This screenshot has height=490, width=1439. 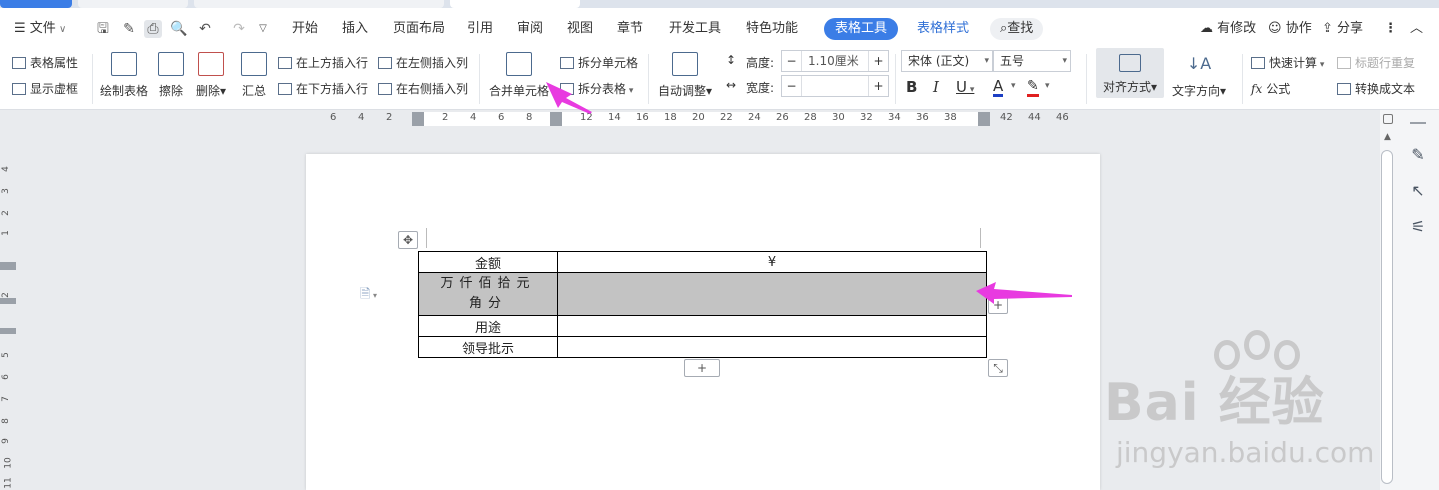 What do you see at coordinates (488, 347) in the screenshot?
I see `table-cell: 领导批示` at bounding box center [488, 347].